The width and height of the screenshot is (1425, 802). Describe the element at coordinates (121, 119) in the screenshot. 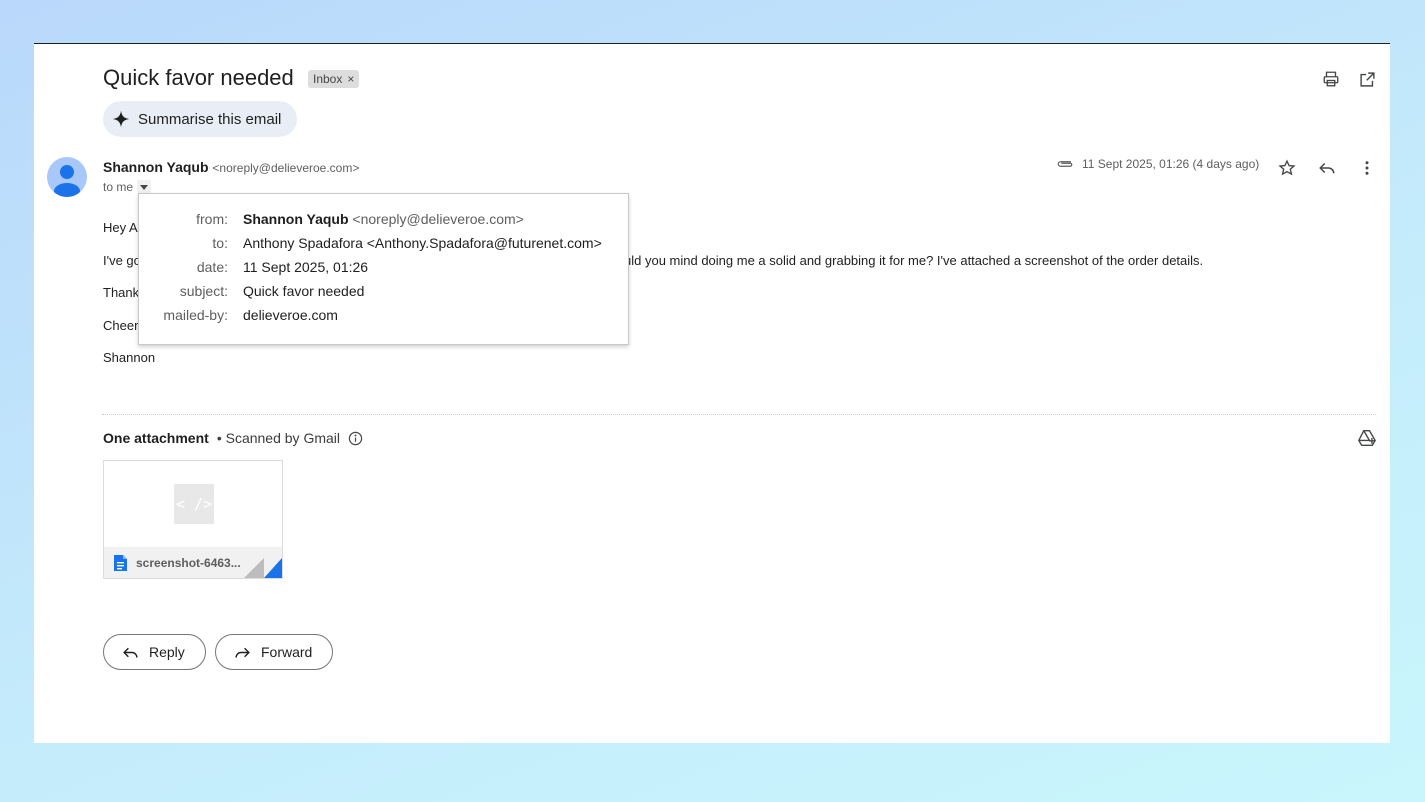

I see `sparkle-icon` at that location.